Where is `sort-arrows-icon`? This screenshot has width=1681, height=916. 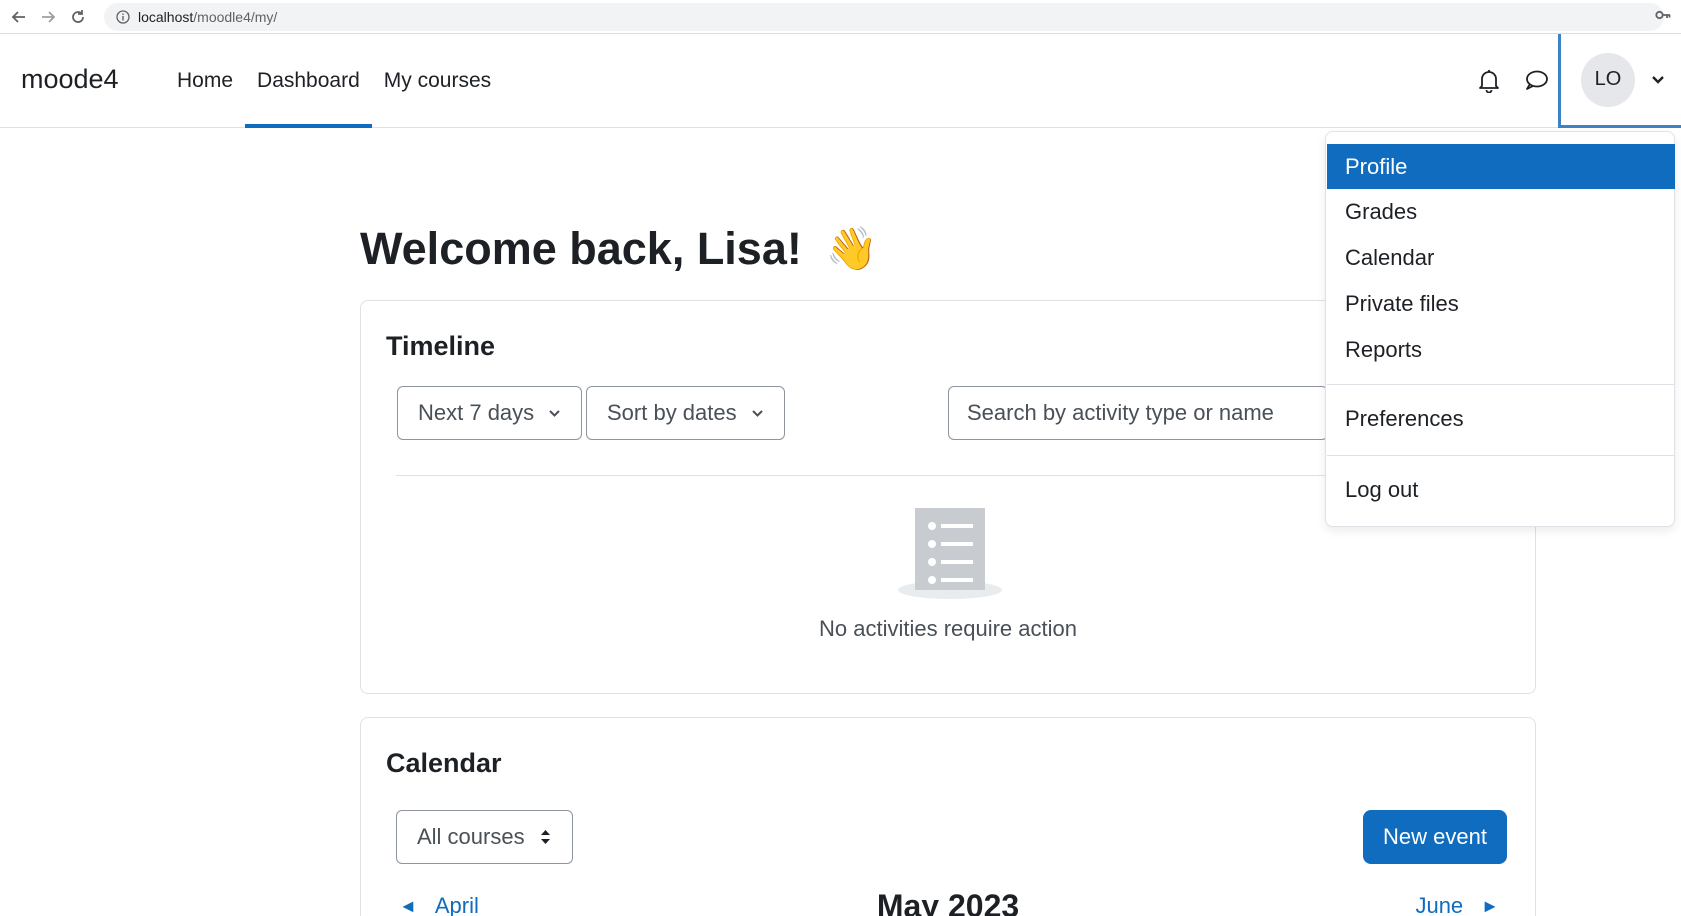 sort-arrows-icon is located at coordinates (545, 837).